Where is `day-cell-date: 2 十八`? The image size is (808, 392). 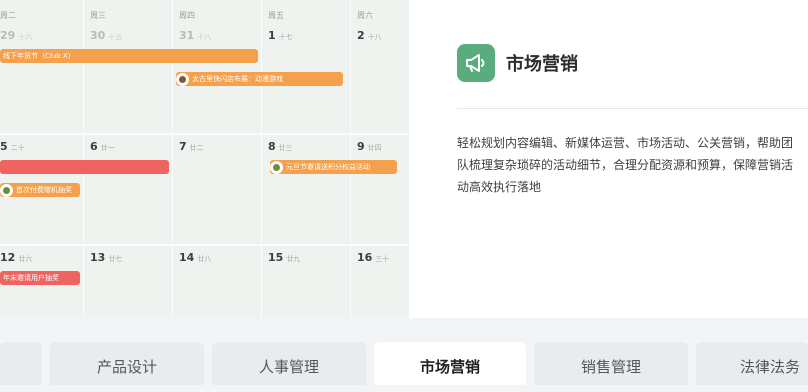 day-cell-date: 2 十八 is located at coordinates (369, 35).